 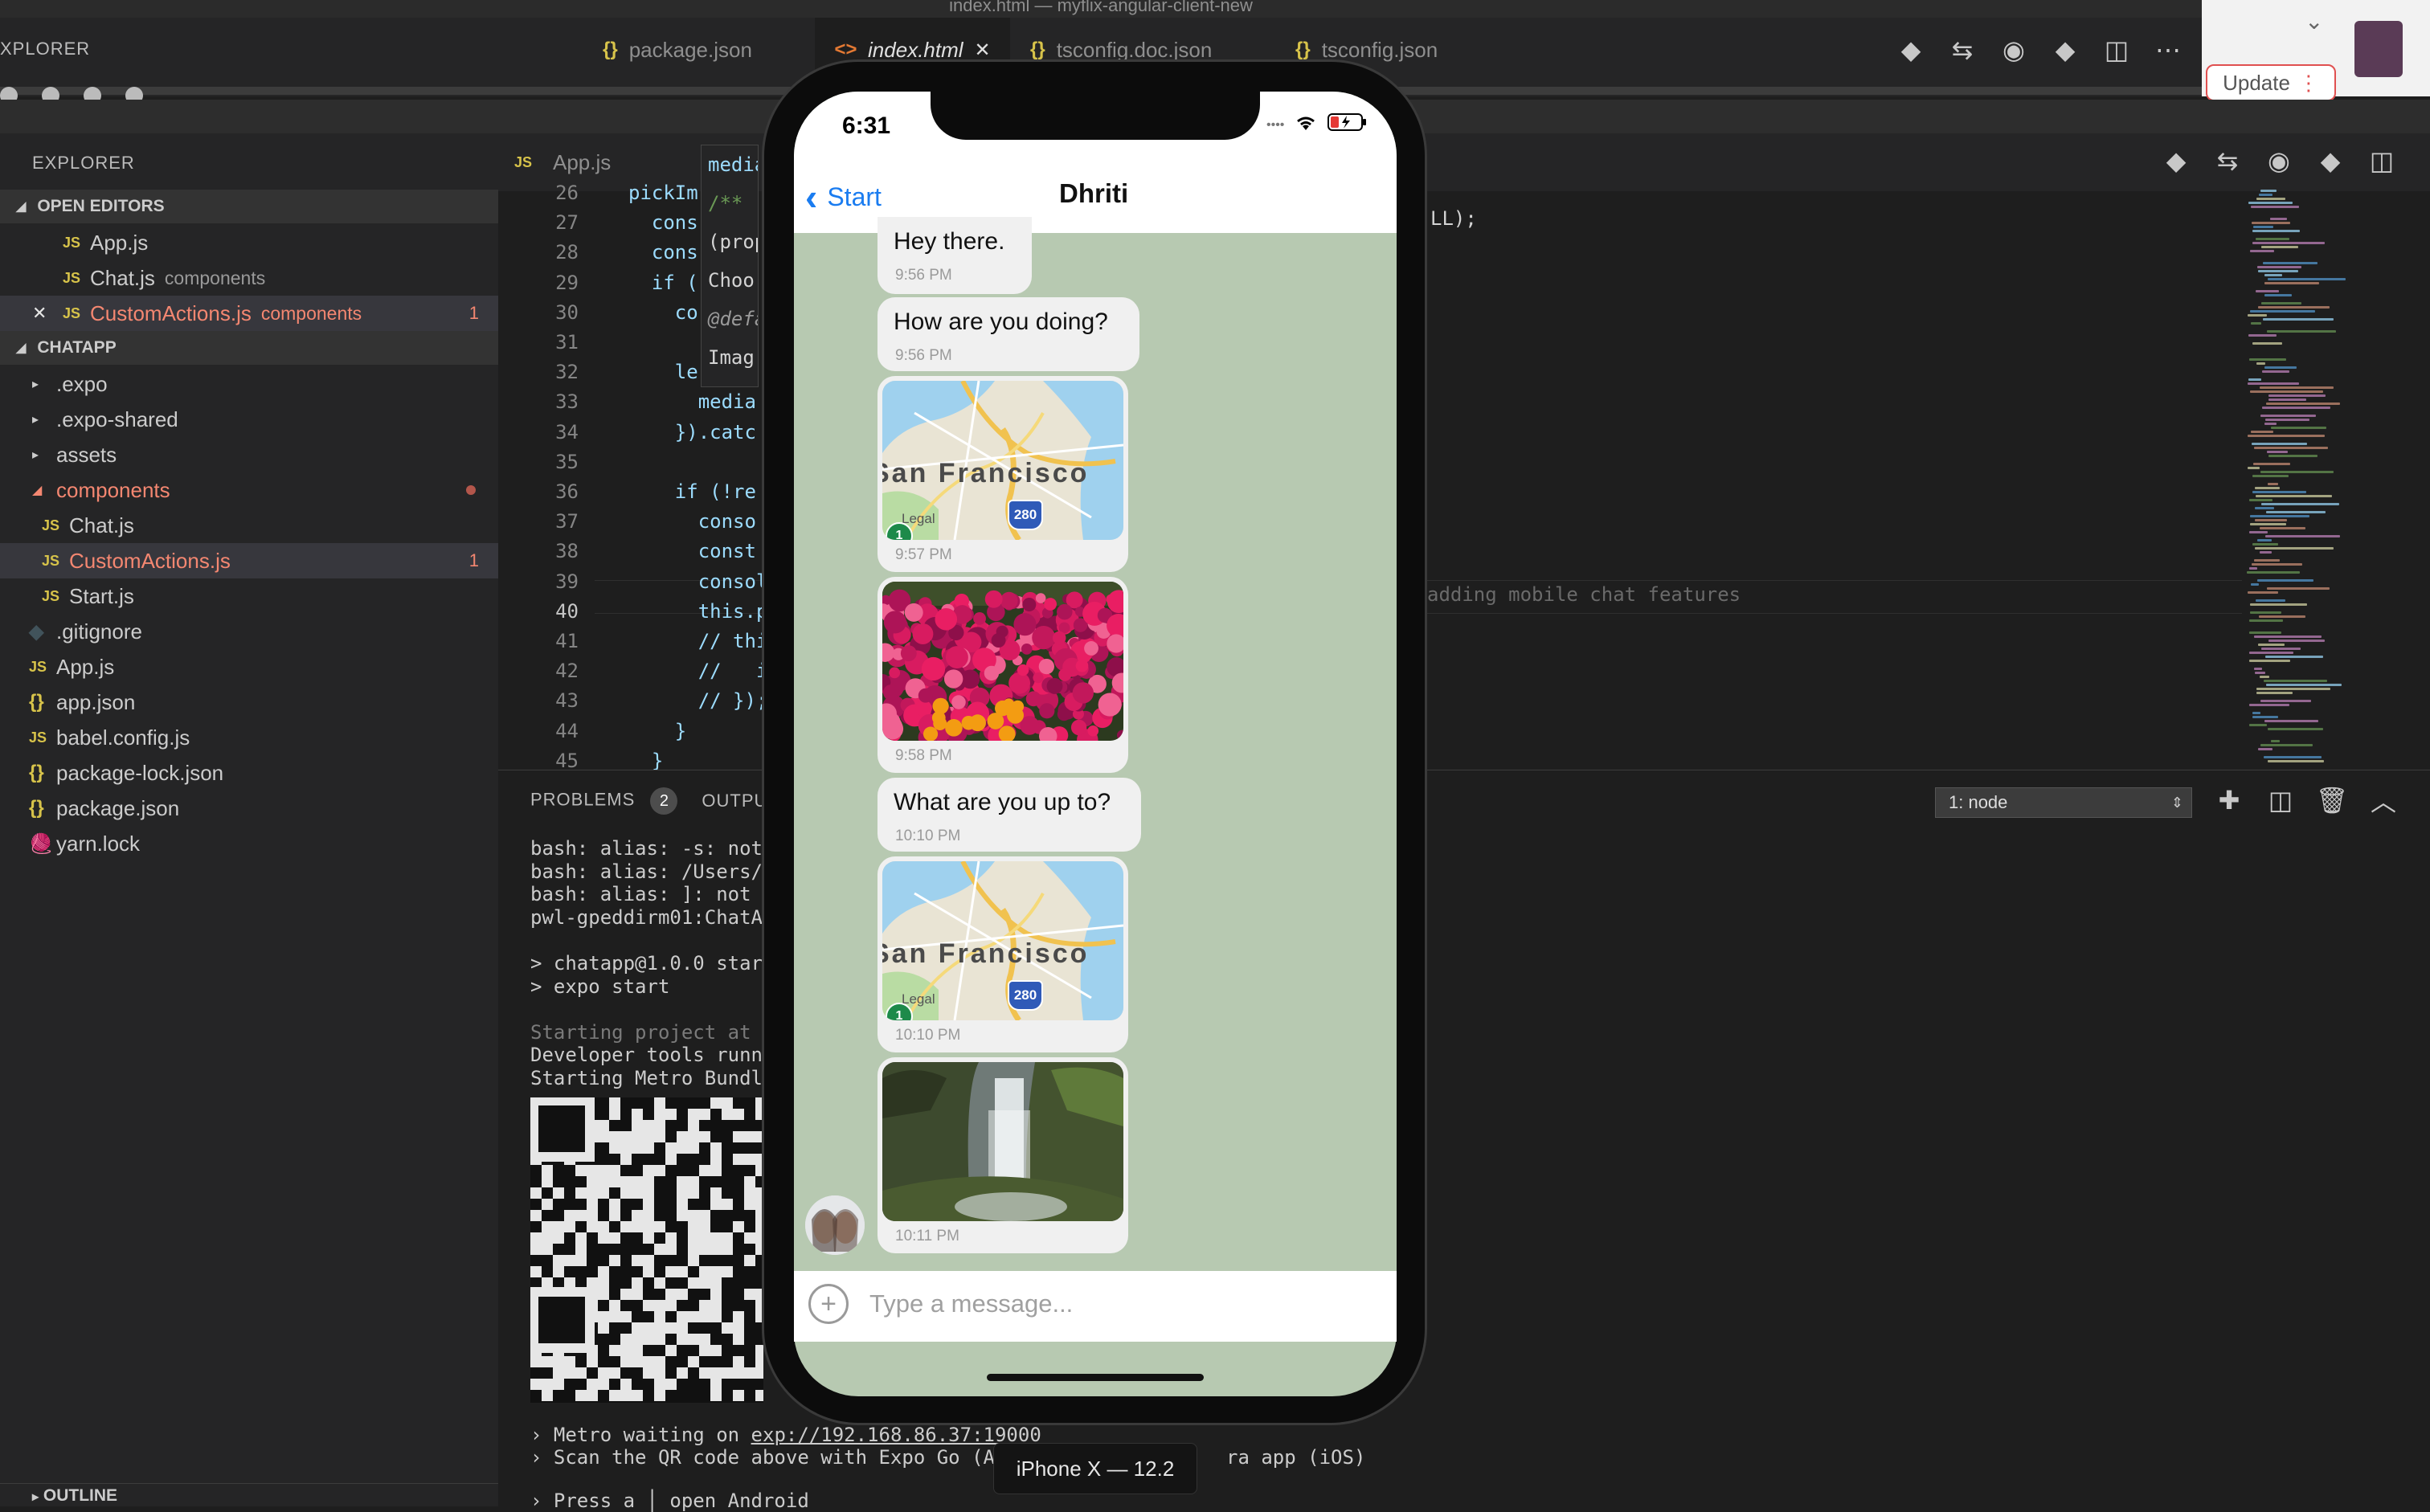 What do you see at coordinates (955, 256) in the screenshot?
I see `message-bubble: Hey there. 9:56 PM` at bounding box center [955, 256].